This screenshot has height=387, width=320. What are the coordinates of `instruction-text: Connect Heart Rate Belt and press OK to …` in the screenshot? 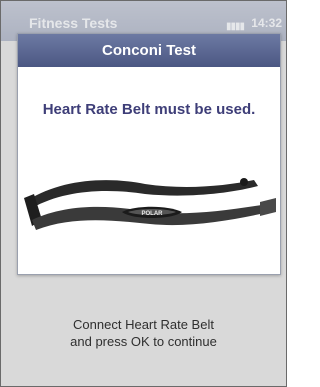 It's located at (143, 333).